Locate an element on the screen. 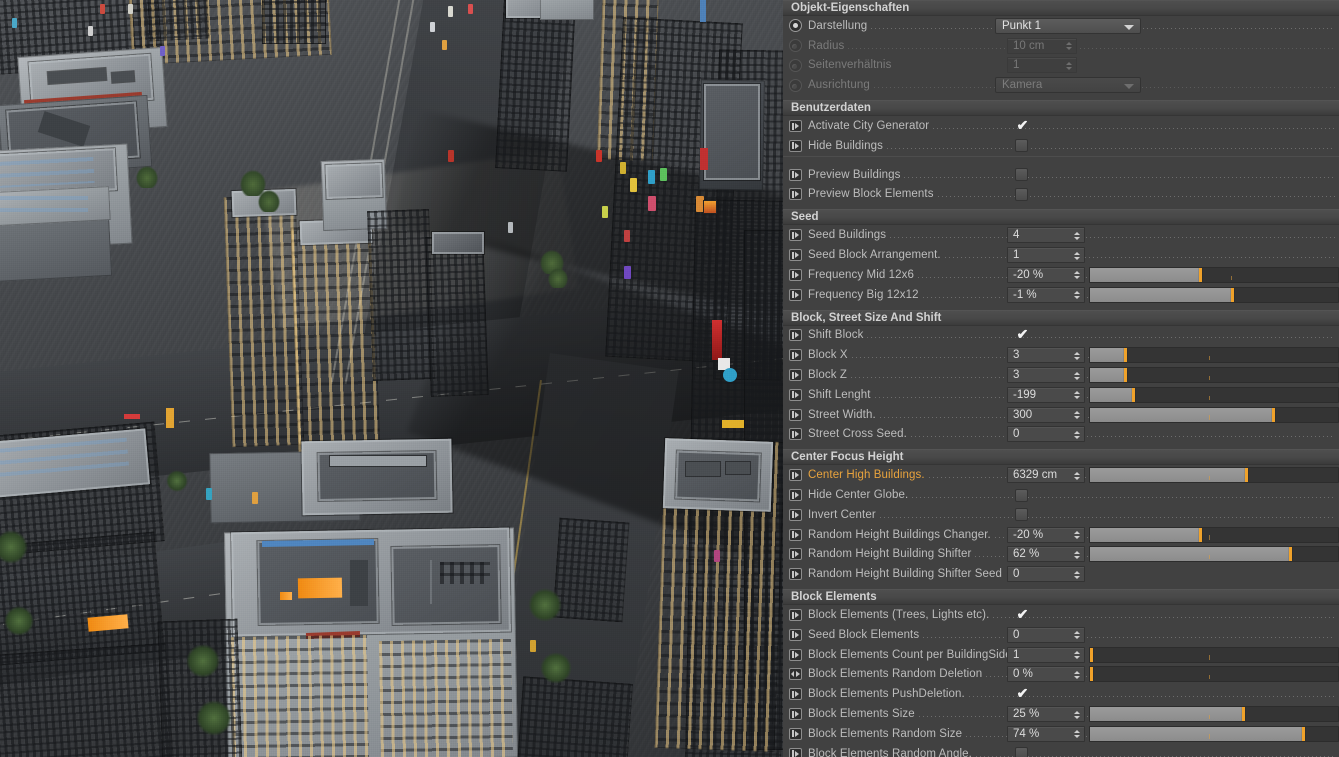 This screenshot has height=757, width=1339. number-field-block-elements-count-per-buildingside: 1 is located at coordinates (1046, 654).